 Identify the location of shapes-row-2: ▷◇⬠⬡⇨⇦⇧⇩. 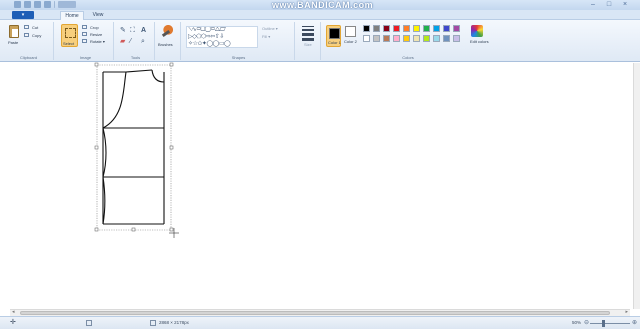
(222, 37).